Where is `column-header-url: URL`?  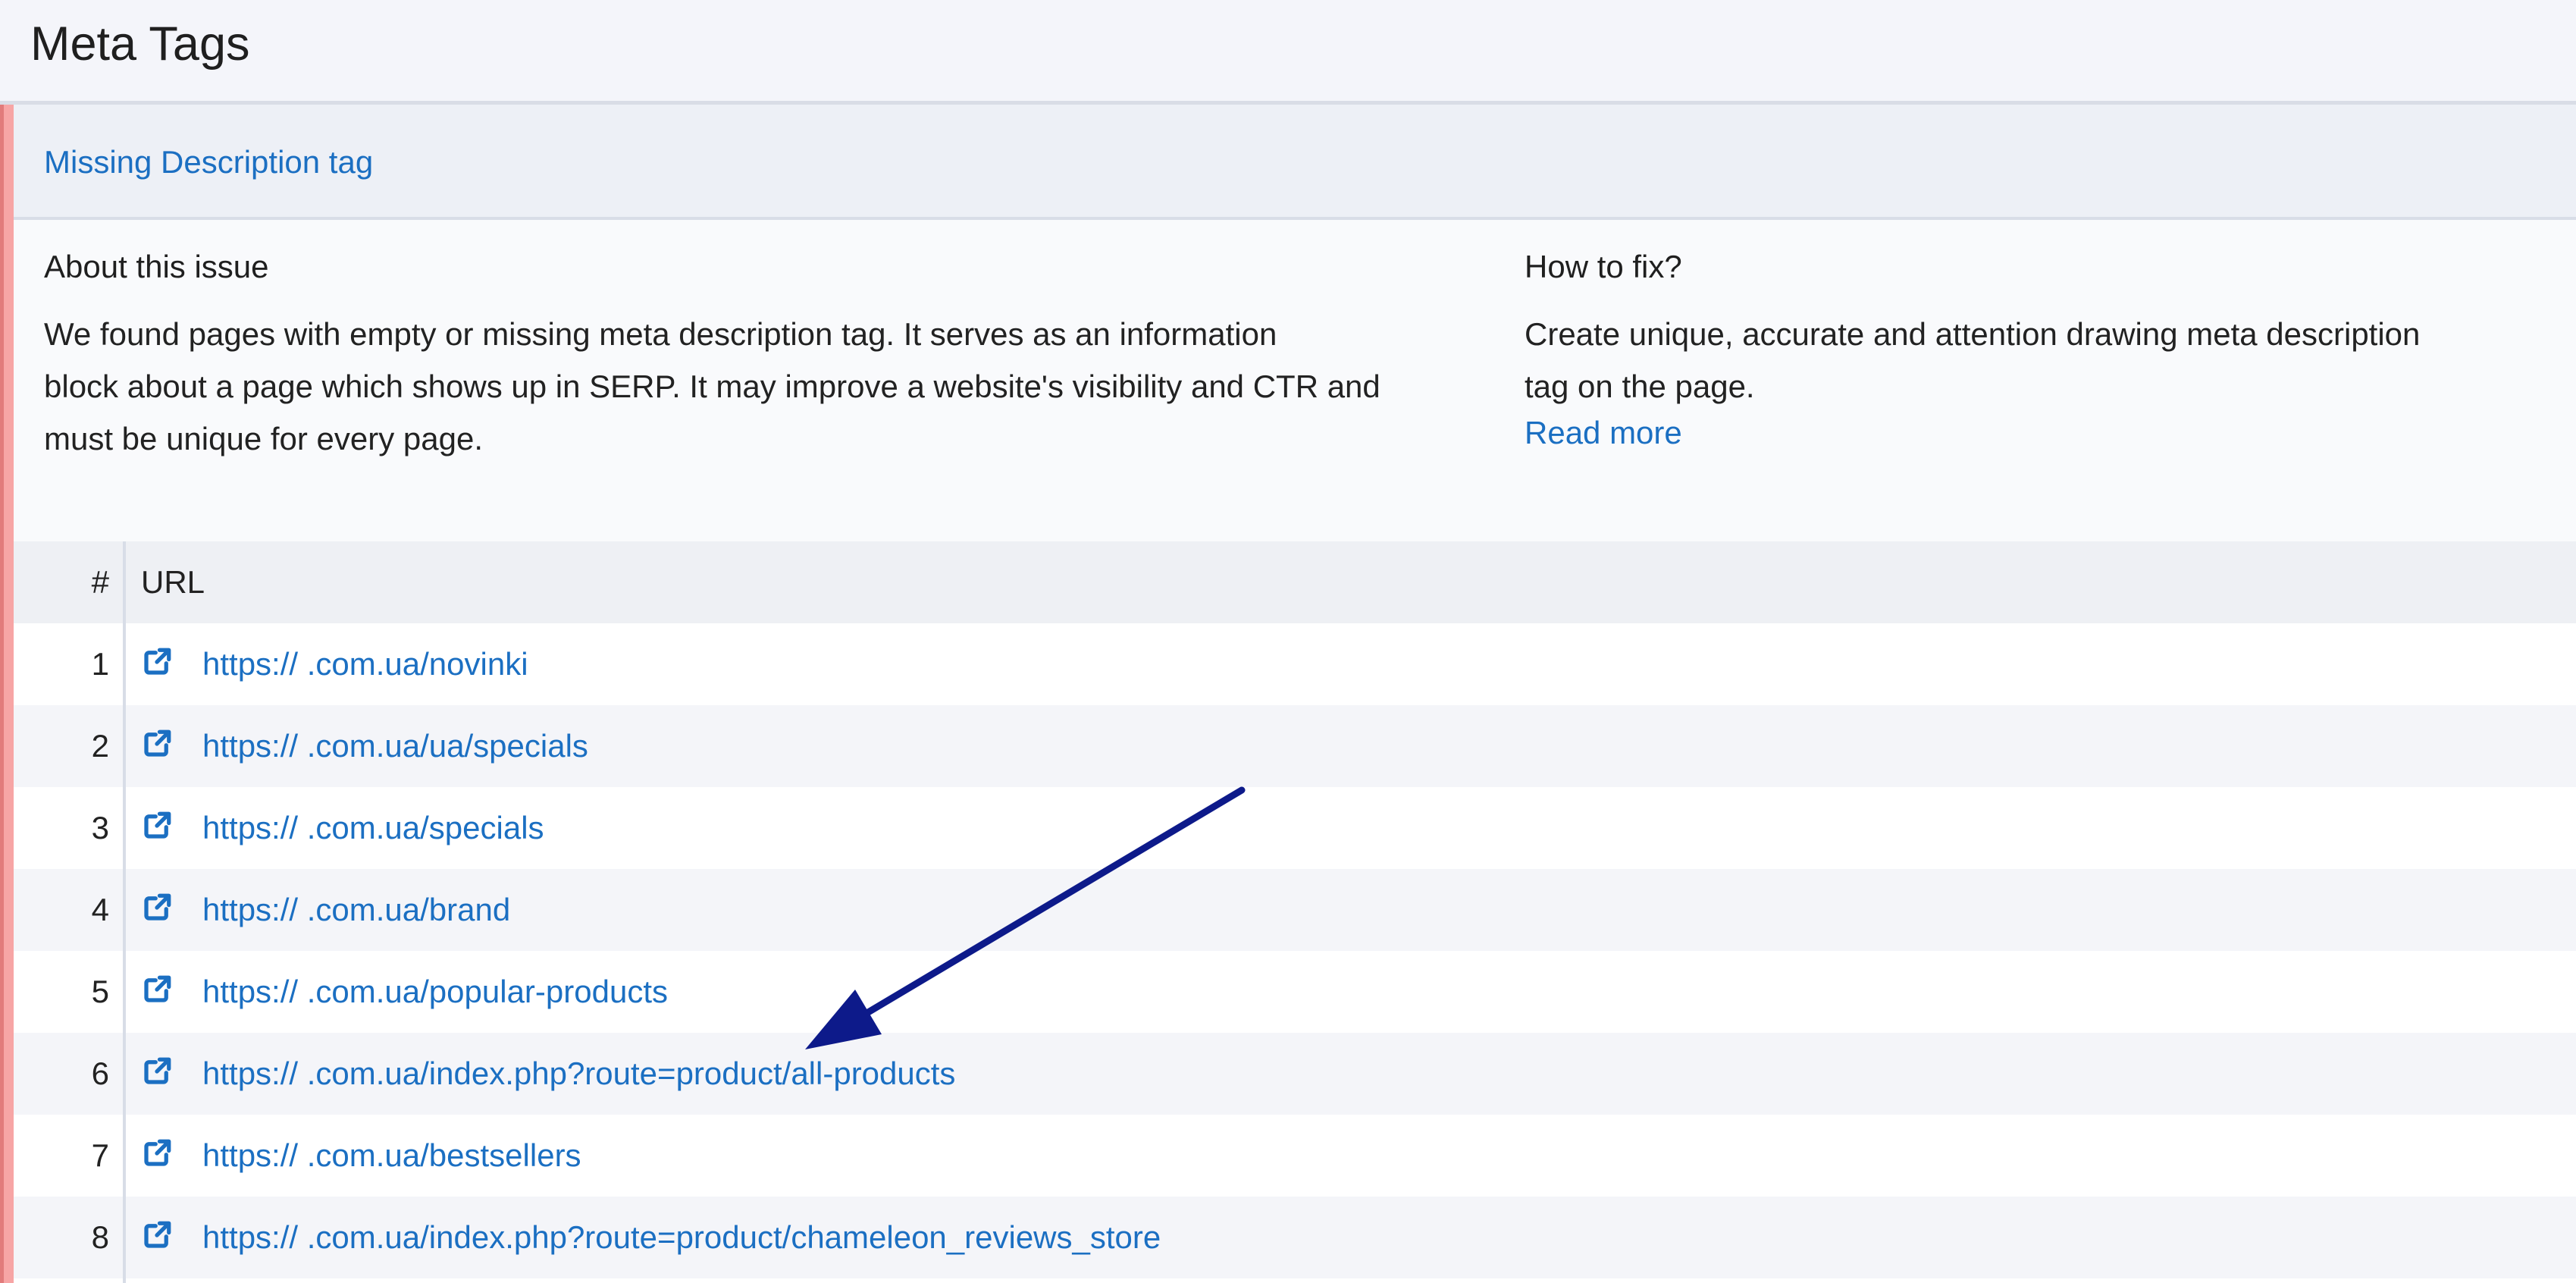
column-header-url: URL is located at coordinates (173, 582).